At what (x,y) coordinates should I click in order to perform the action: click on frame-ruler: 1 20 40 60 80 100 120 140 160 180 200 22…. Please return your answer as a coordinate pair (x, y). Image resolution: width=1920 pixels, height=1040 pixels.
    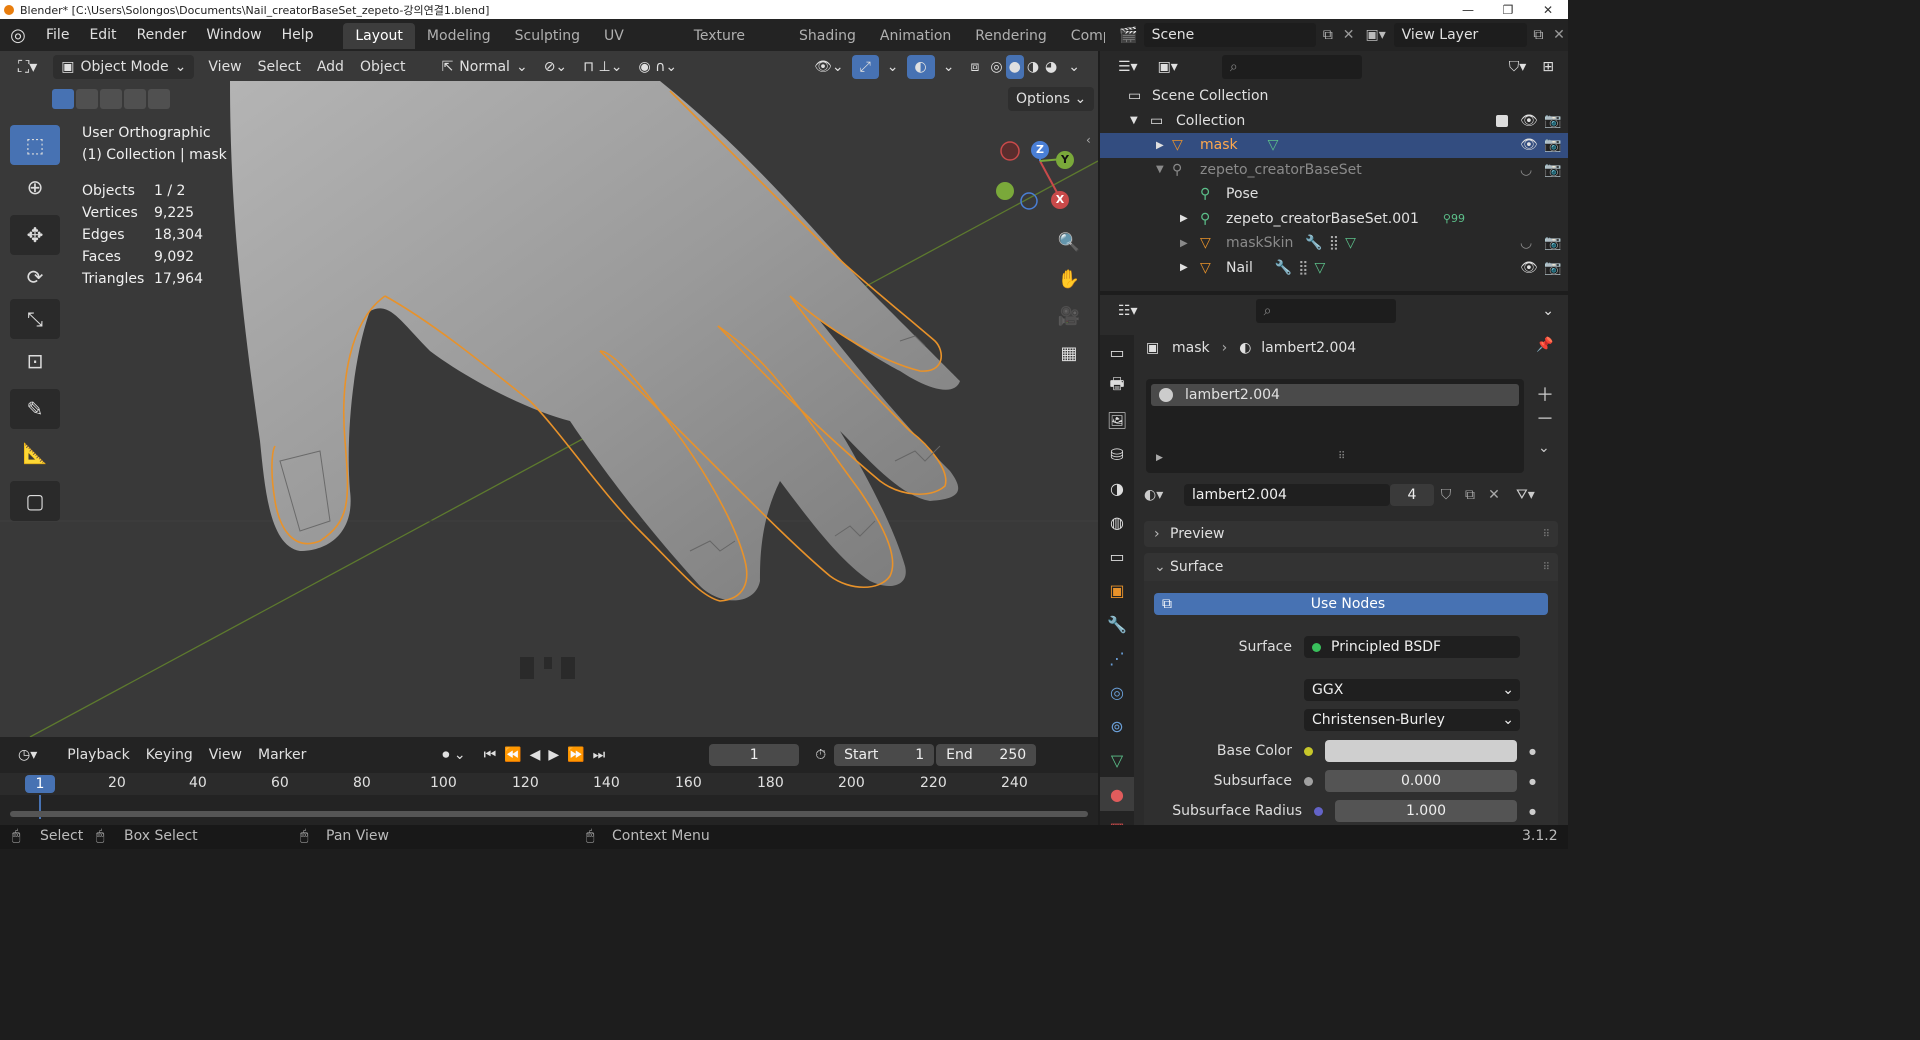
    Looking at the image, I should click on (549, 784).